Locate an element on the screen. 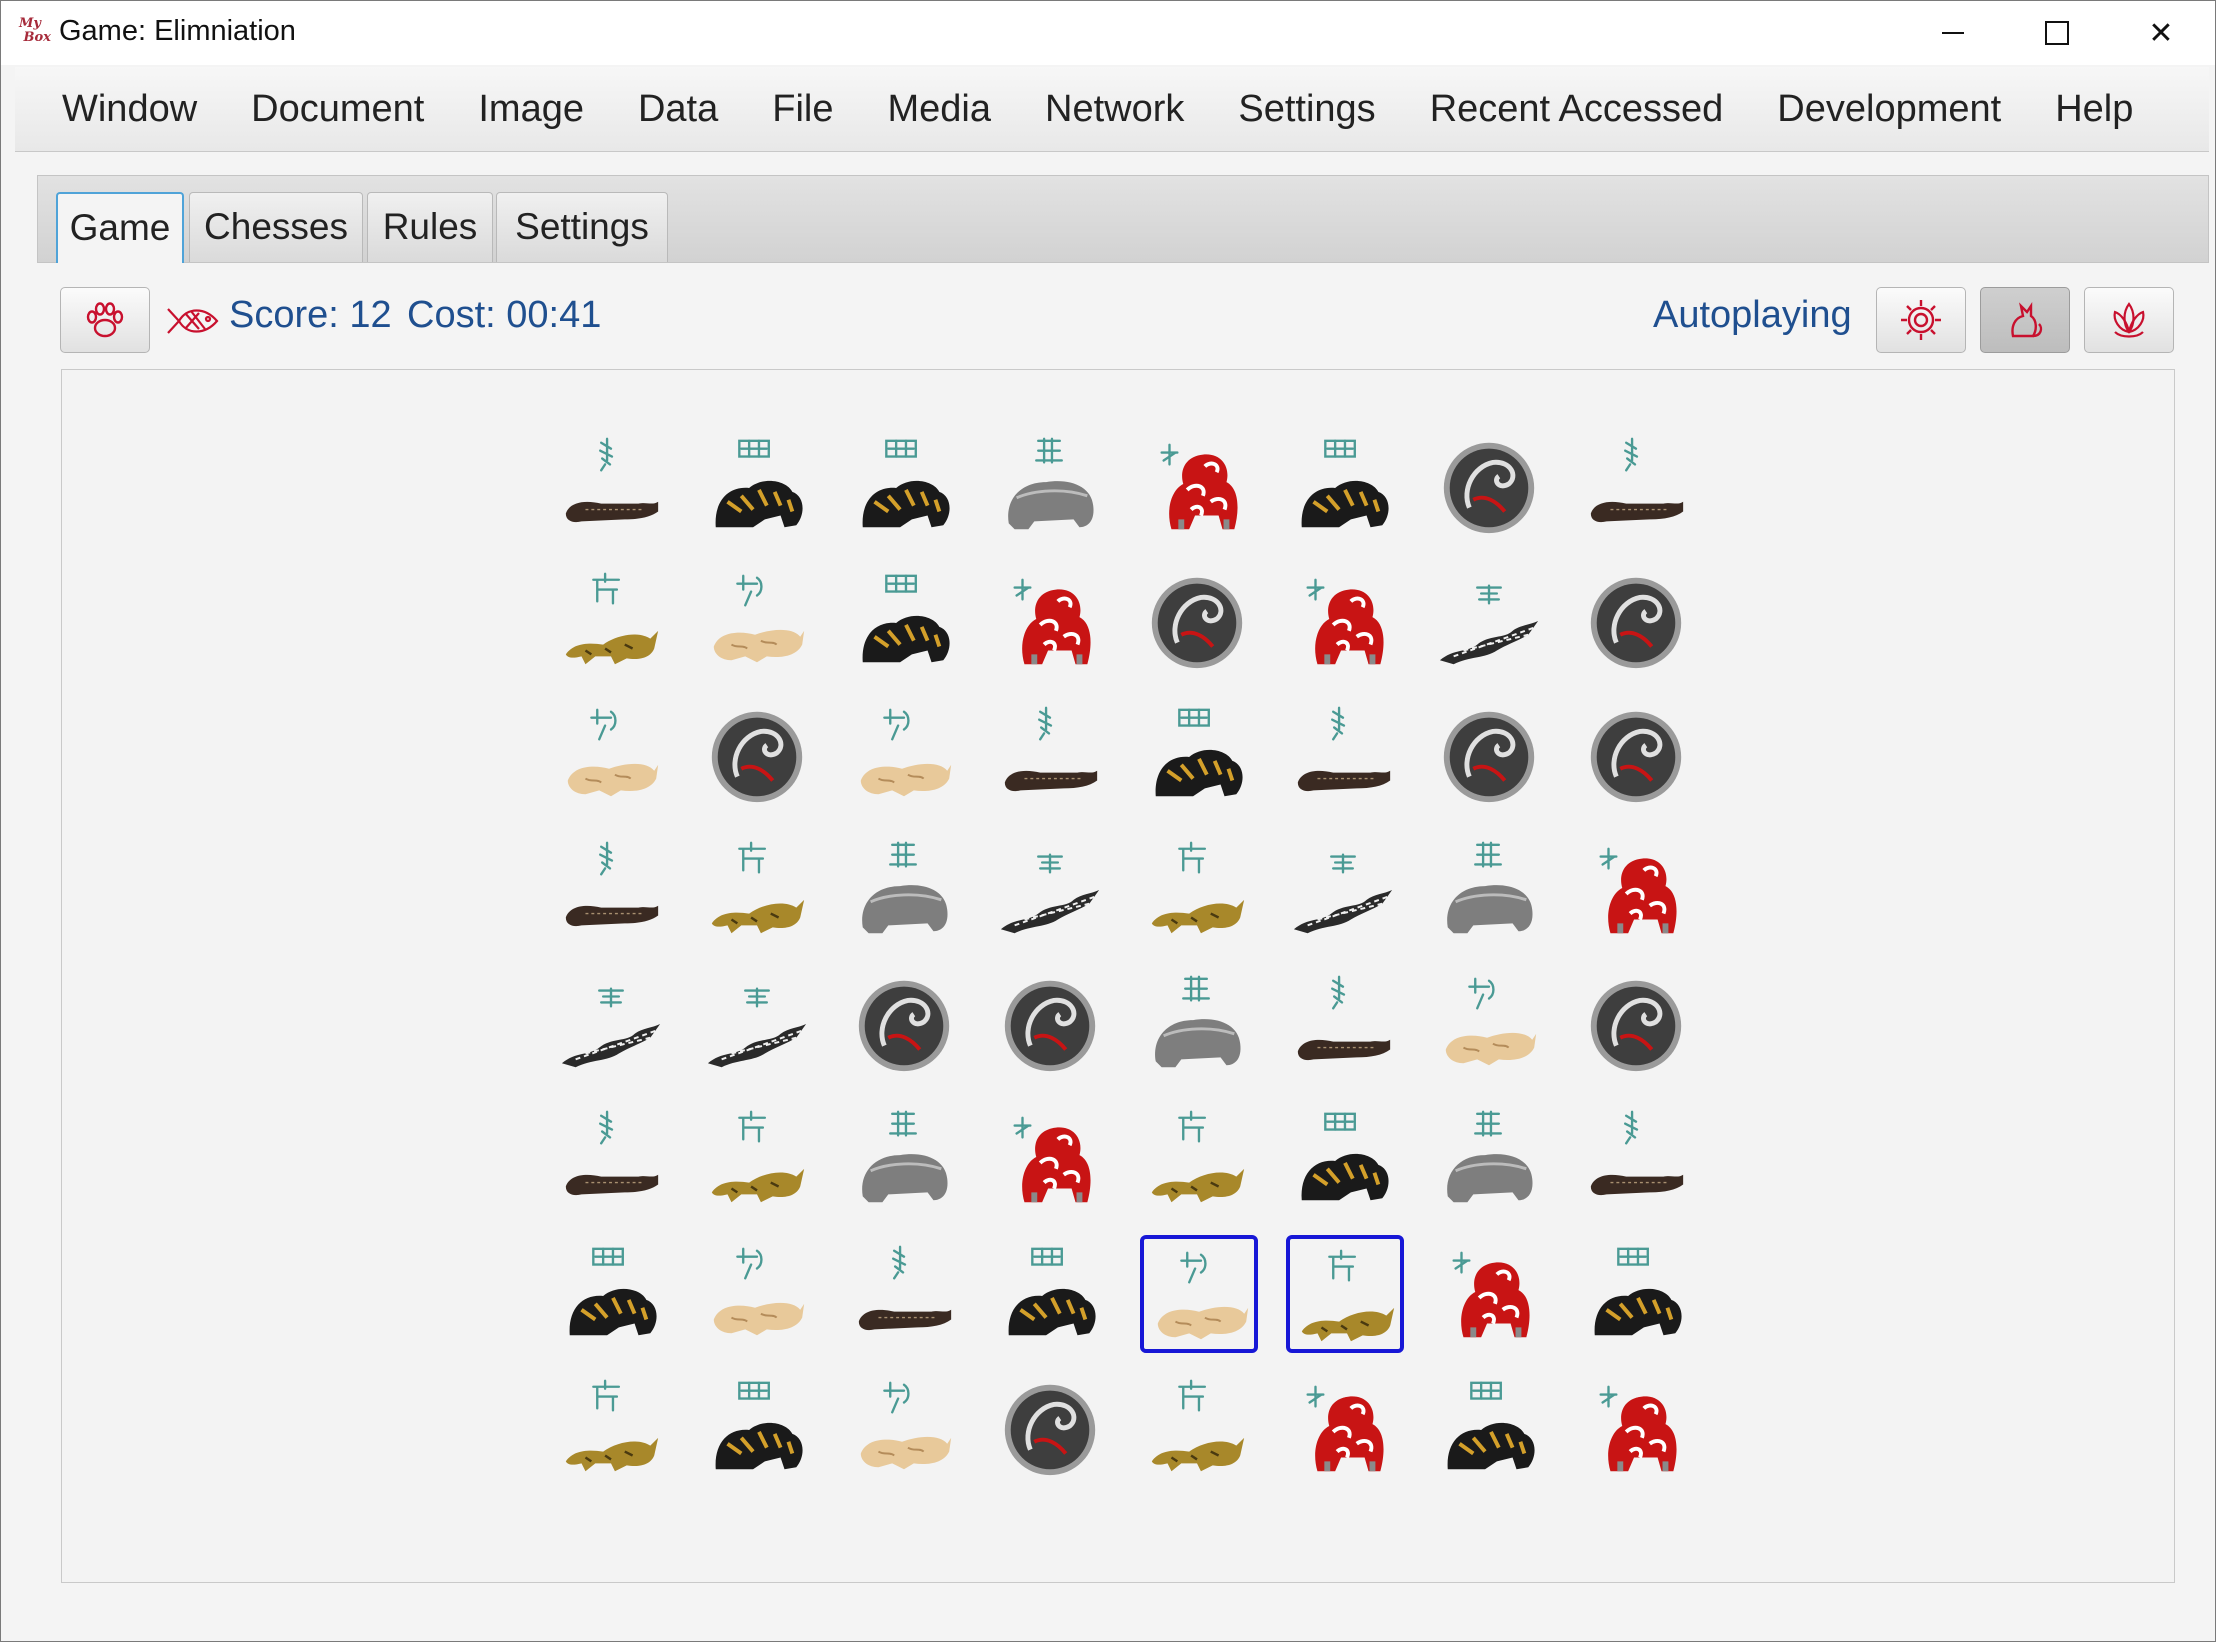  tab-rules: Rules is located at coordinates (430, 227).